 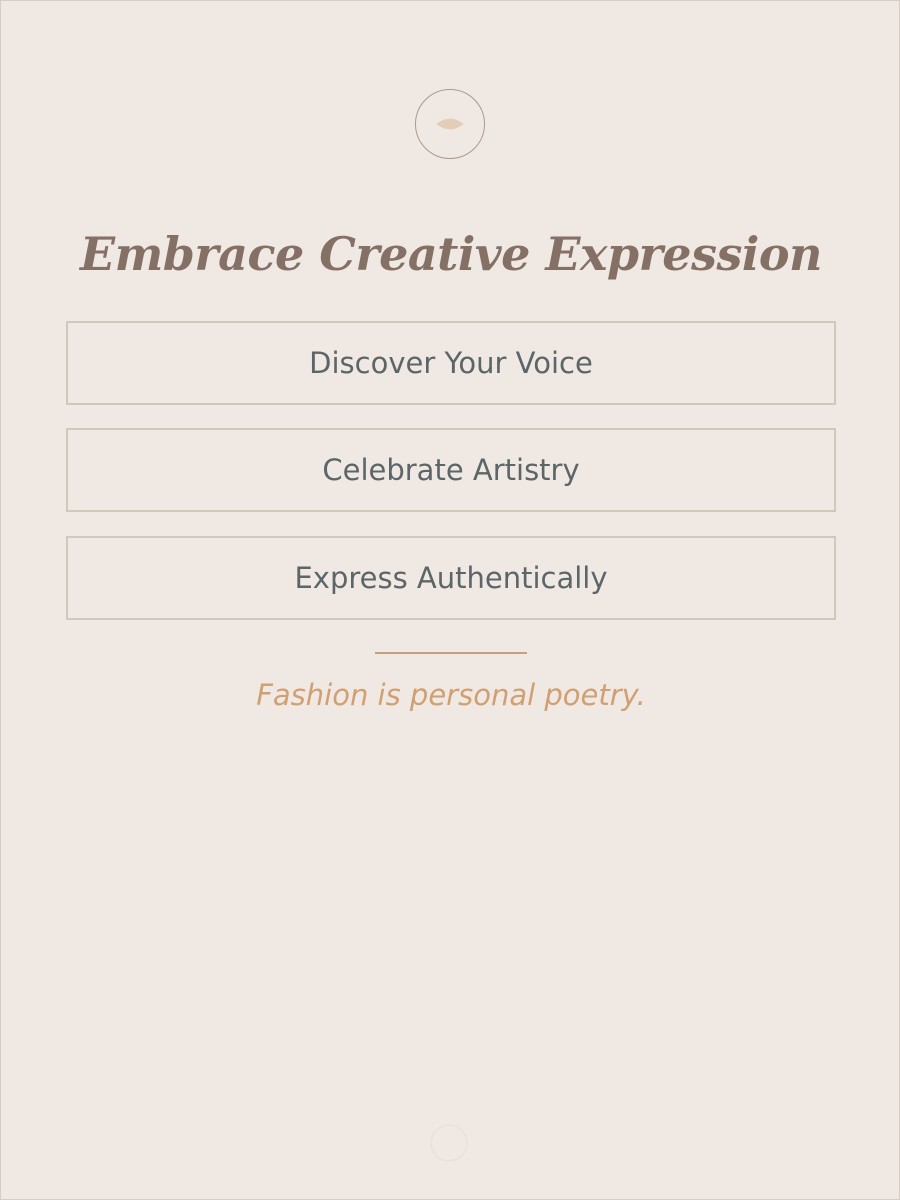 I want to click on leaf-icon, so click(x=450, y=124).